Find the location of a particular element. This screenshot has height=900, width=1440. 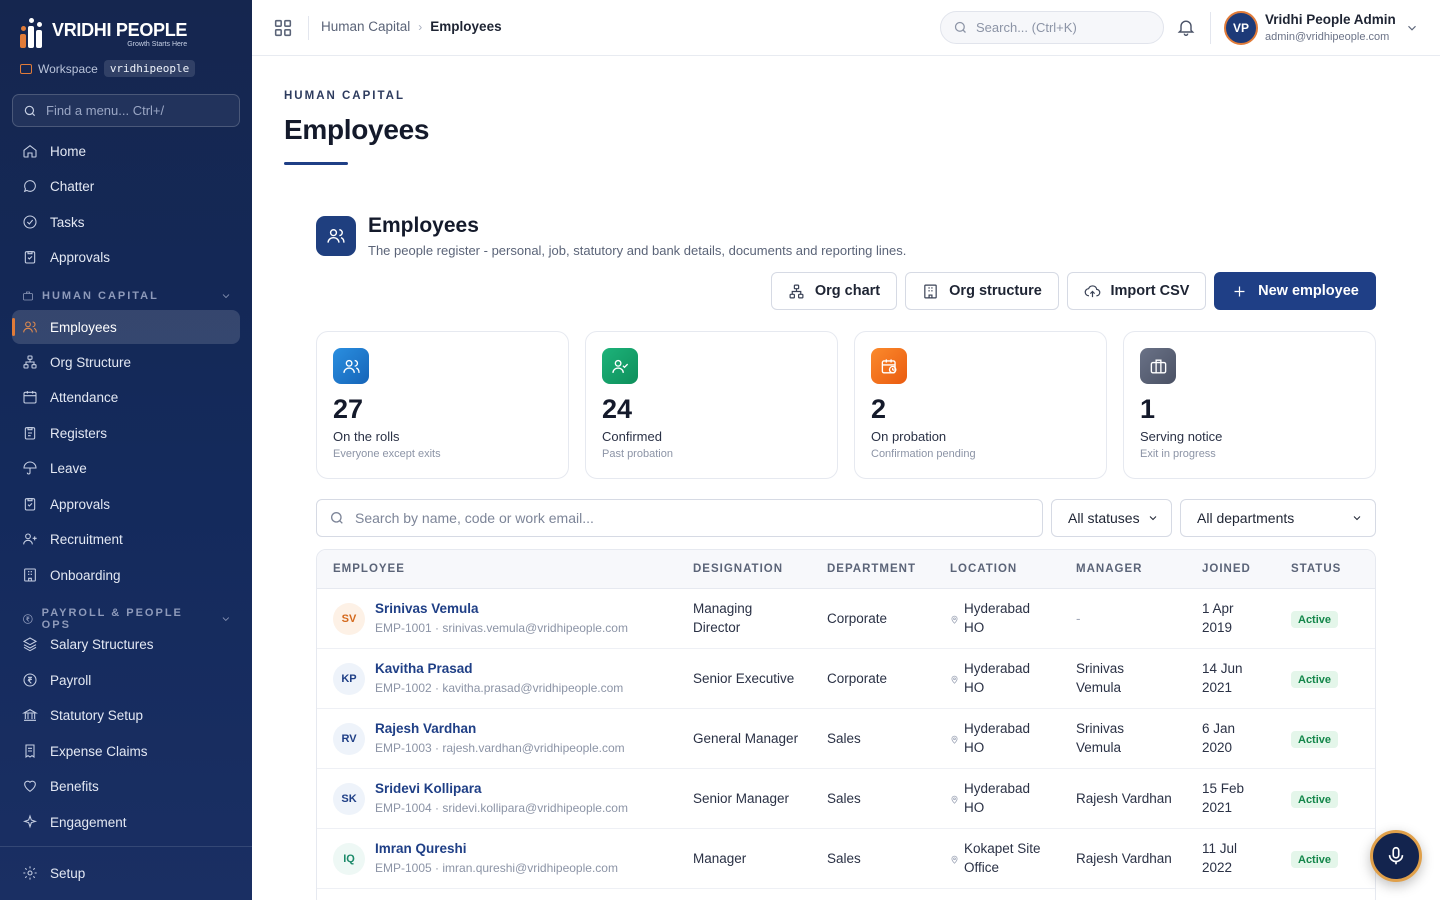

voice-assistant-button is located at coordinates (1396, 856).